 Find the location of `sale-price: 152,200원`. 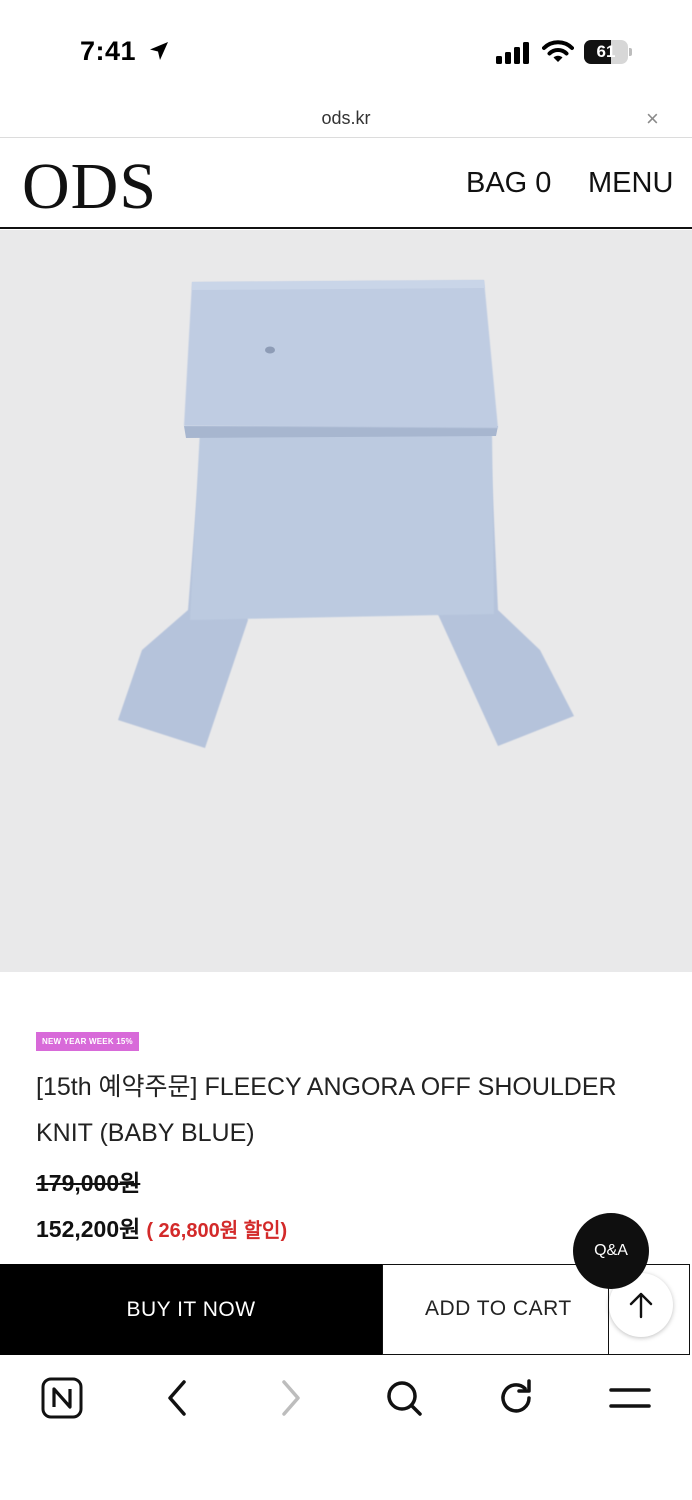

sale-price: 152,200원 is located at coordinates (88, 1229).